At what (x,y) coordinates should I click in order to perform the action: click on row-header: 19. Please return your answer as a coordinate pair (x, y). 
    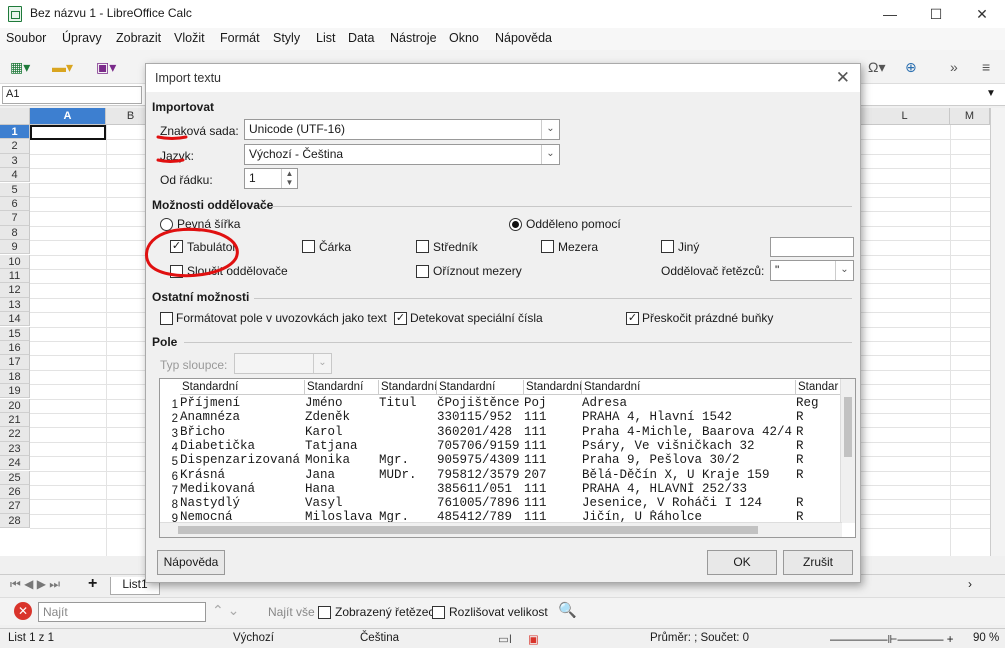
    Looking at the image, I should click on (15, 391).